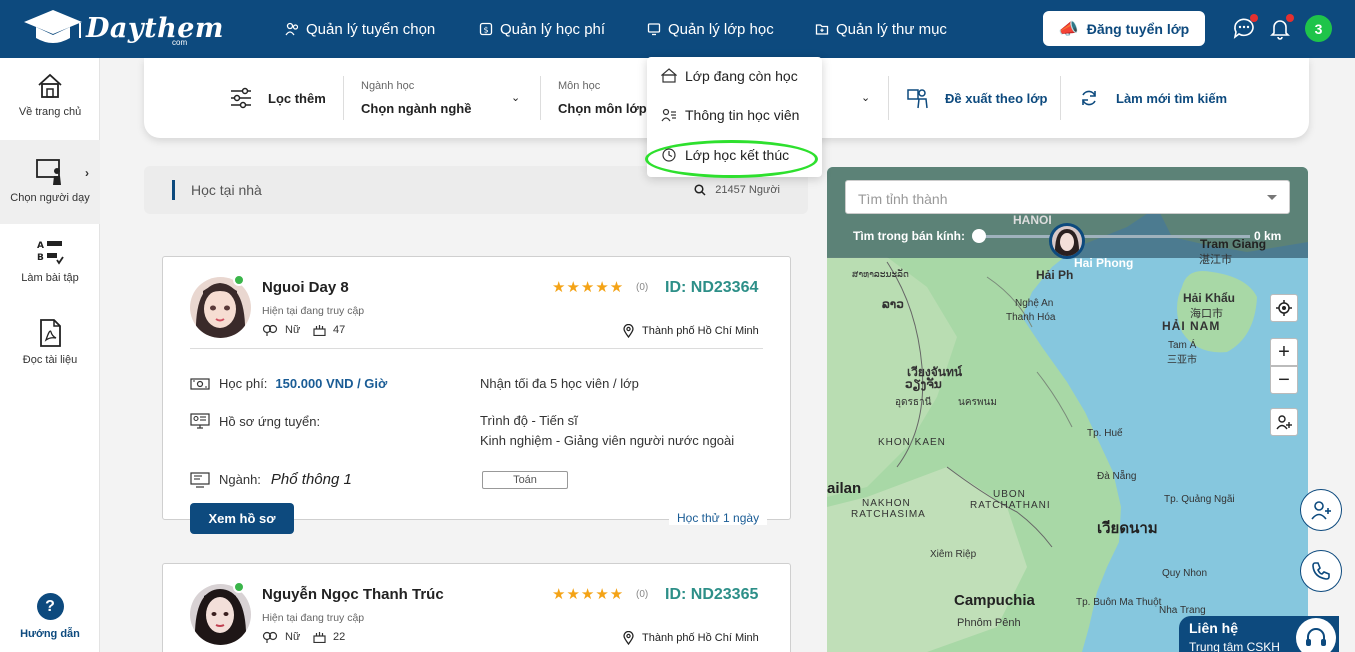  I want to click on refresh-search-button: Làm mới tìm kiếm, so click(1153, 98).